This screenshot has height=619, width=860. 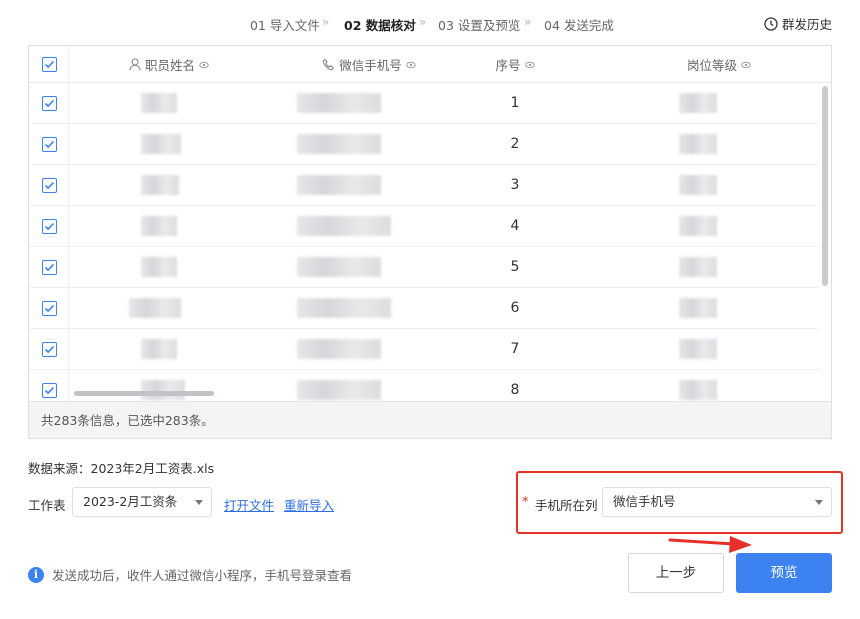 I want to click on info-text: 发送成功后，收件人通过微信小程序，手机号登录查看, so click(x=202, y=575).